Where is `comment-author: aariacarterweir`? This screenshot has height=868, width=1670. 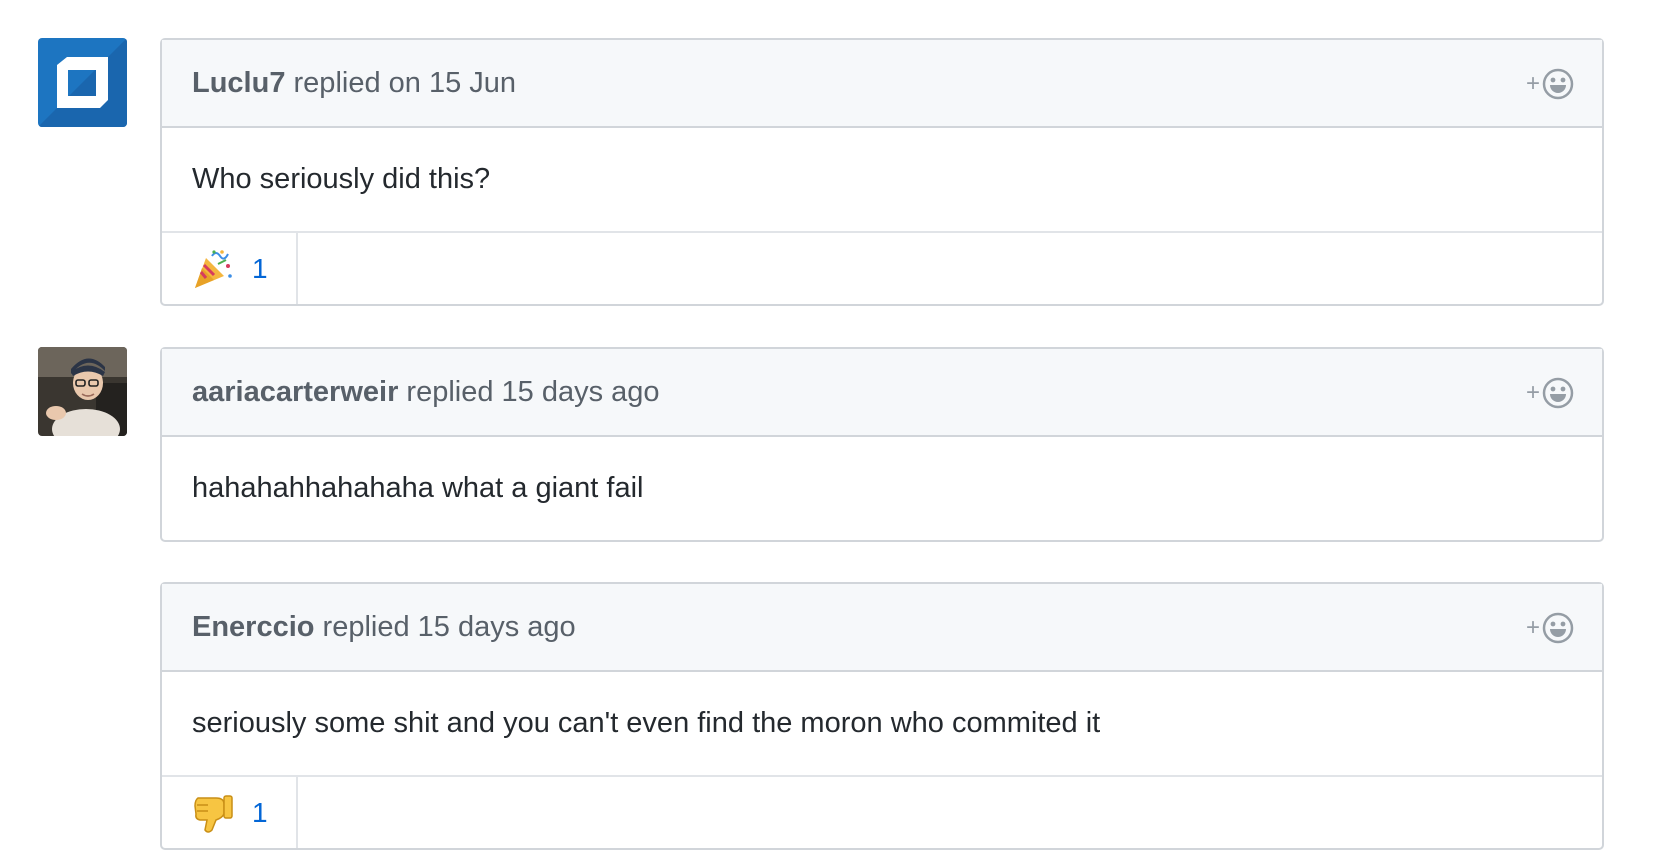 comment-author: aariacarterweir is located at coordinates (295, 392).